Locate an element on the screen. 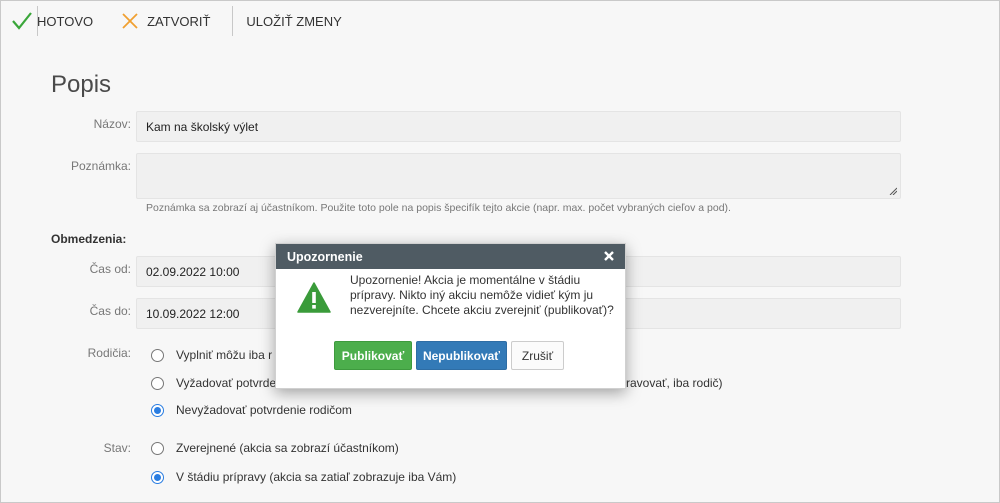  name-input: Kam na školský výlet is located at coordinates (518, 126).